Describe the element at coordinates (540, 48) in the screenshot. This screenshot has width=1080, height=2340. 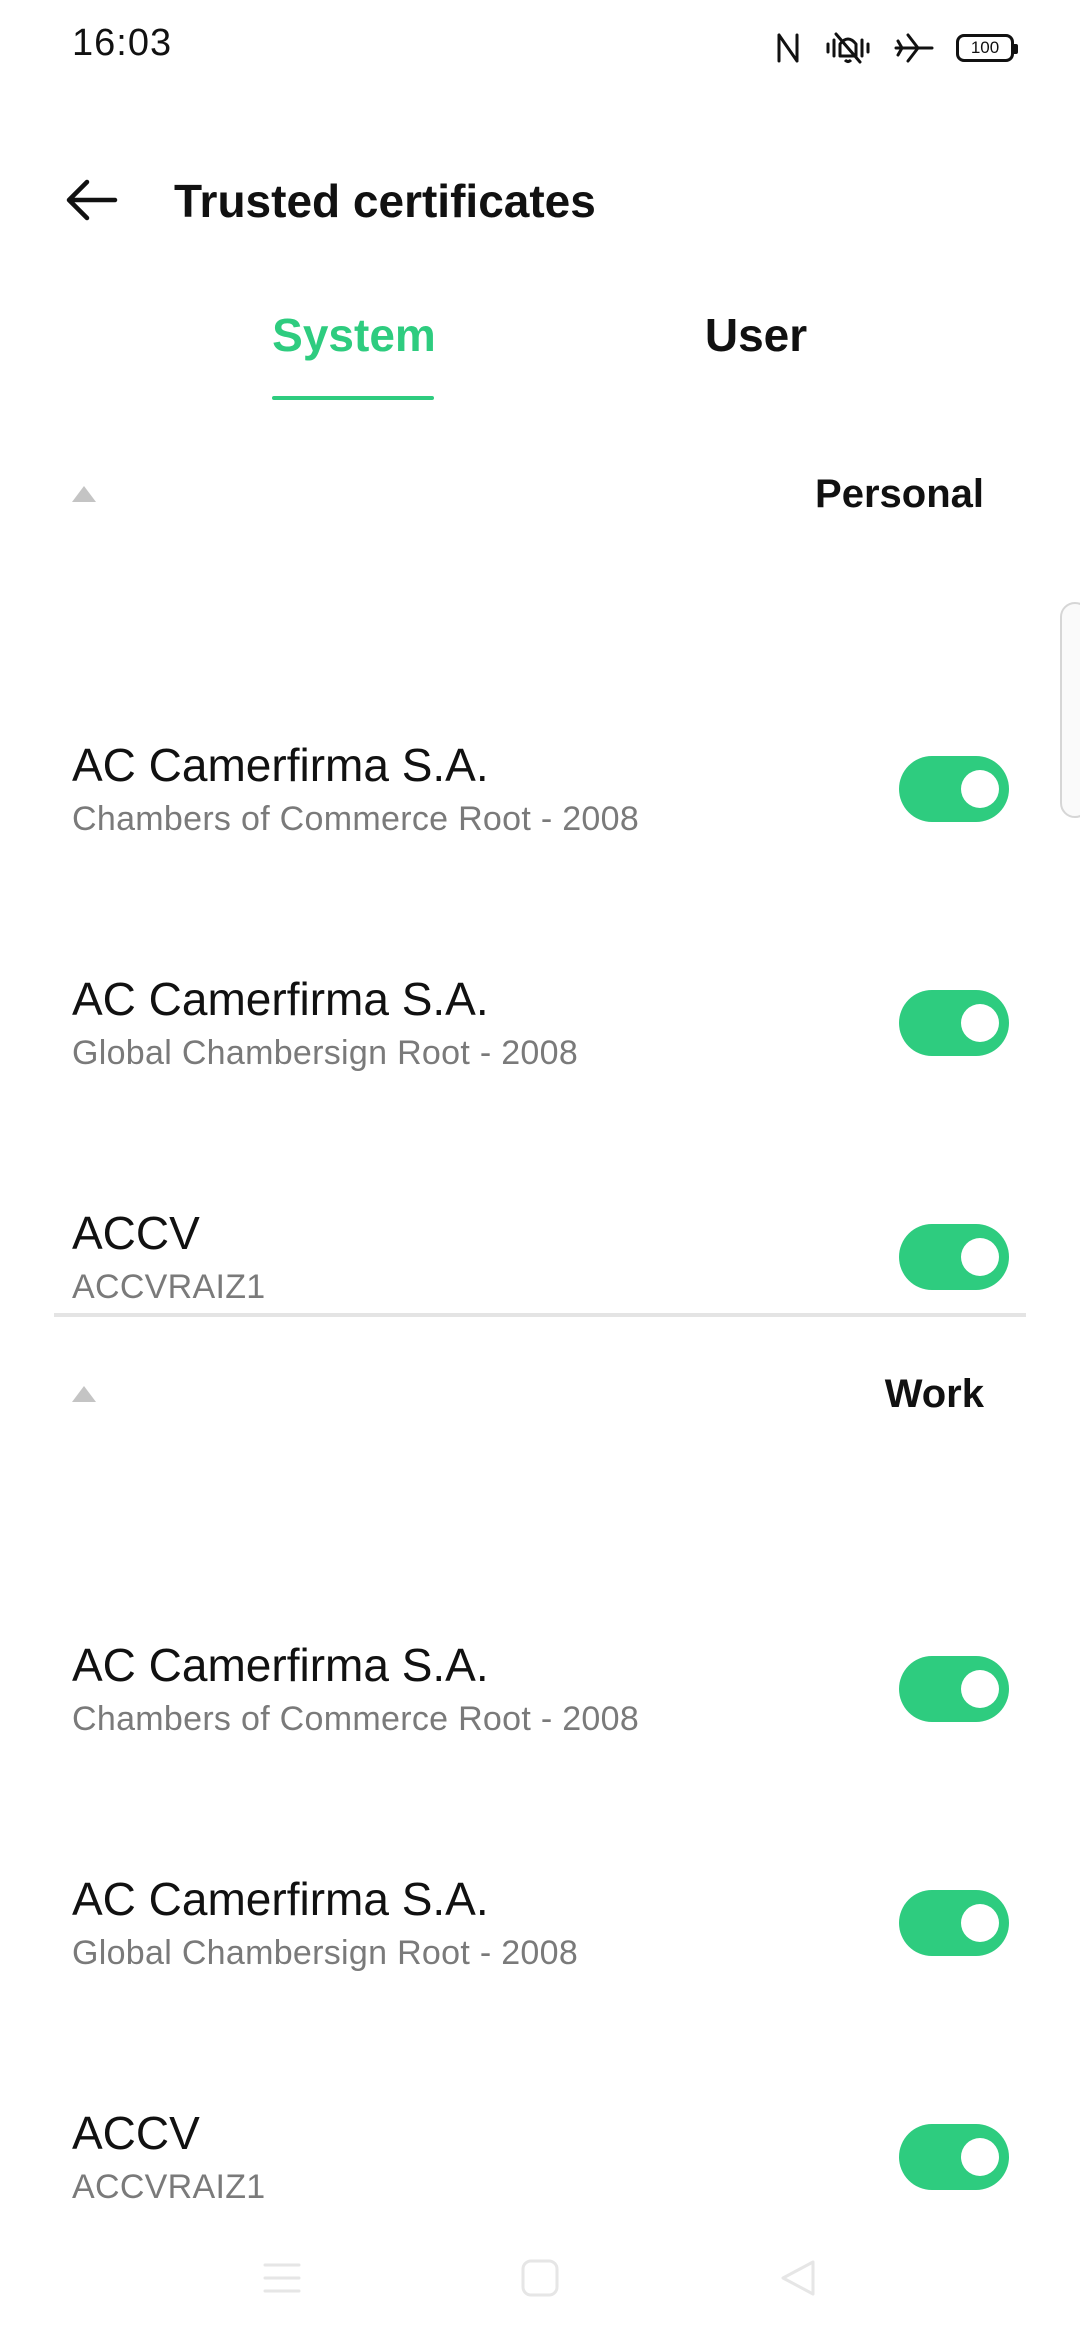
I see `status-bar: 16:03 100` at that location.